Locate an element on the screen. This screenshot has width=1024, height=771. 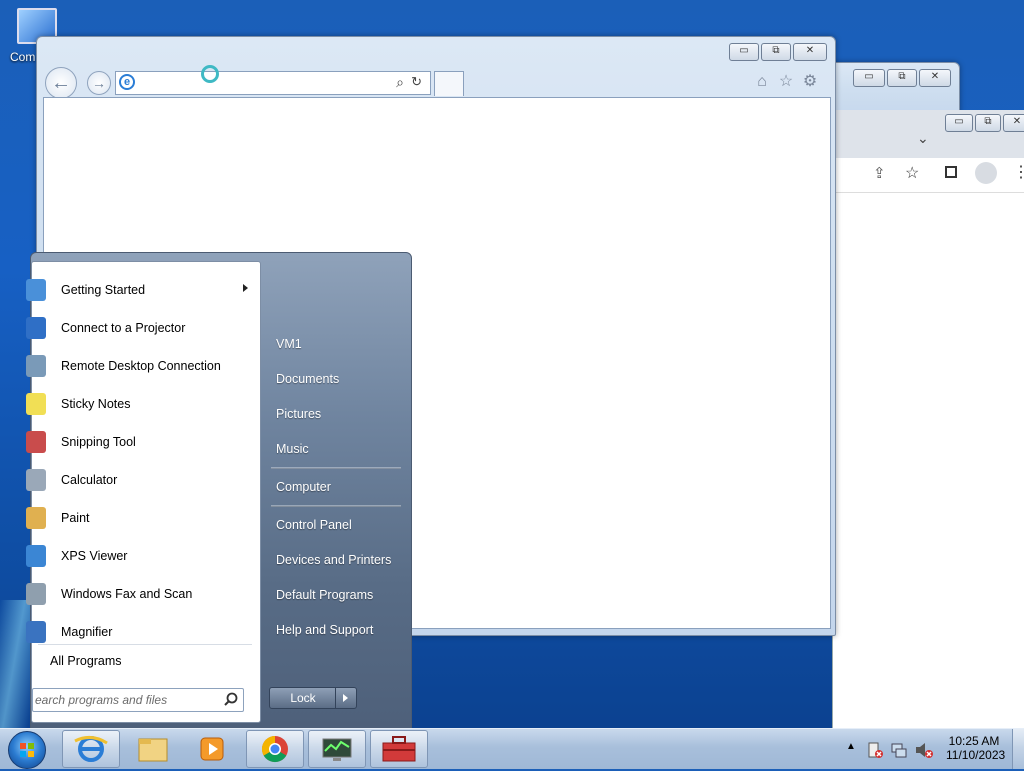
magnifier-icon is located at coordinates (36, 632).